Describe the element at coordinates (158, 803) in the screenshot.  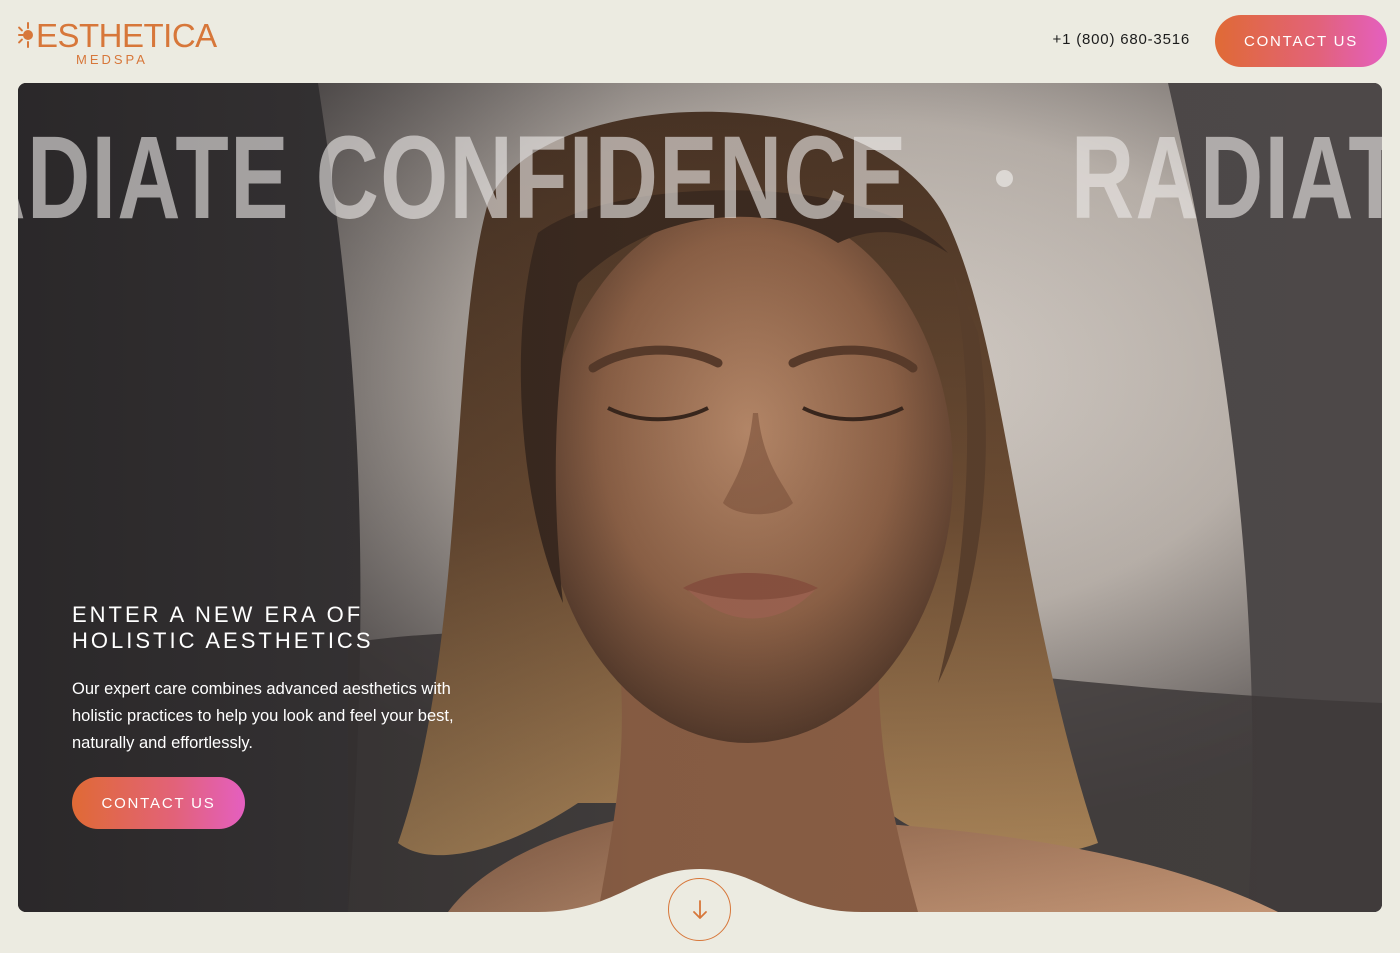
I see `hero-contact-button: CONTACT US` at that location.